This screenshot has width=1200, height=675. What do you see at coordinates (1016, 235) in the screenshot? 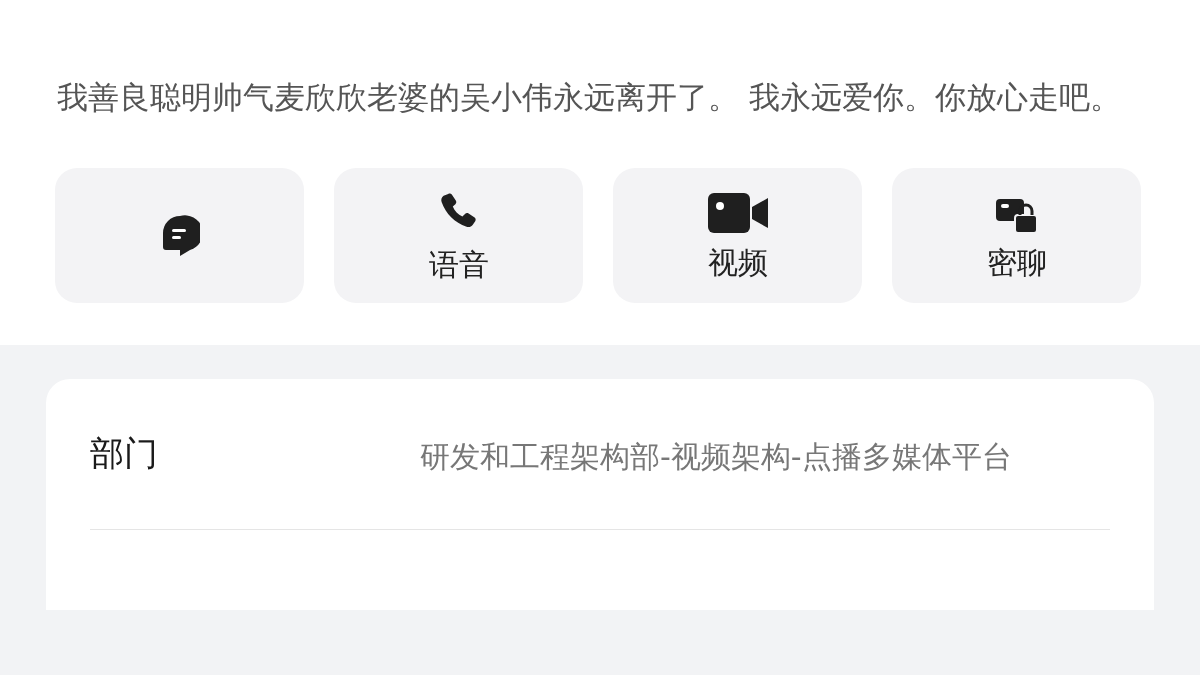
I see `action-button: 密聊` at bounding box center [1016, 235].